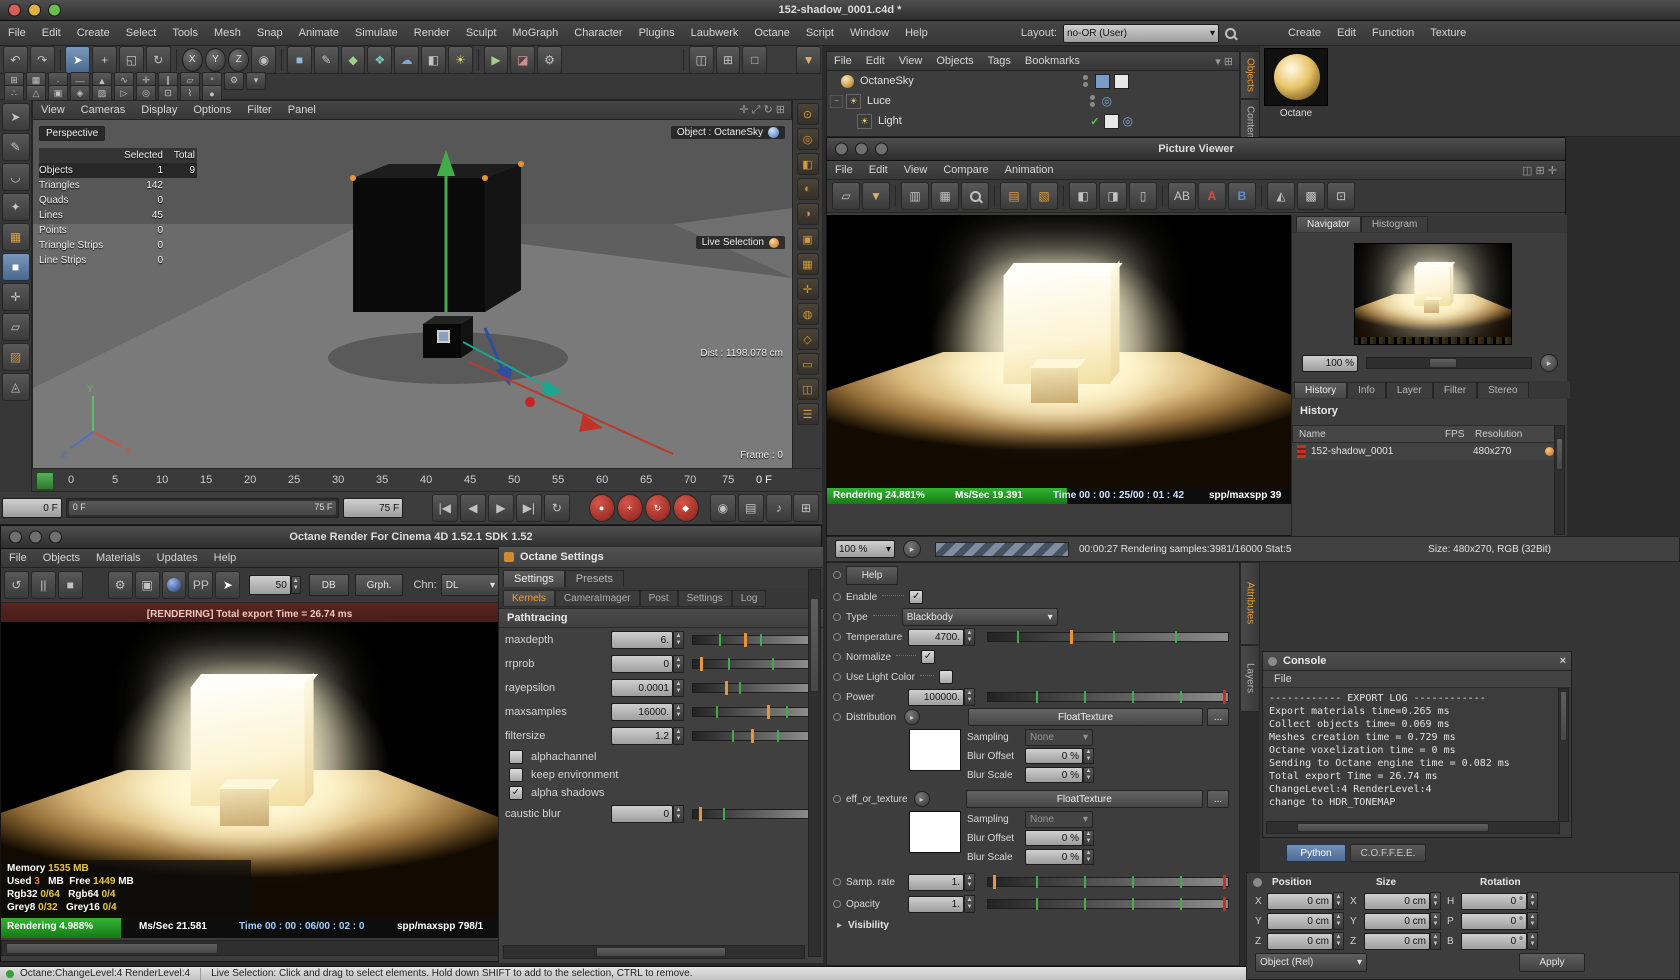 This screenshot has height=980, width=1680. I want to click on om-menu-view: View, so click(911, 61).